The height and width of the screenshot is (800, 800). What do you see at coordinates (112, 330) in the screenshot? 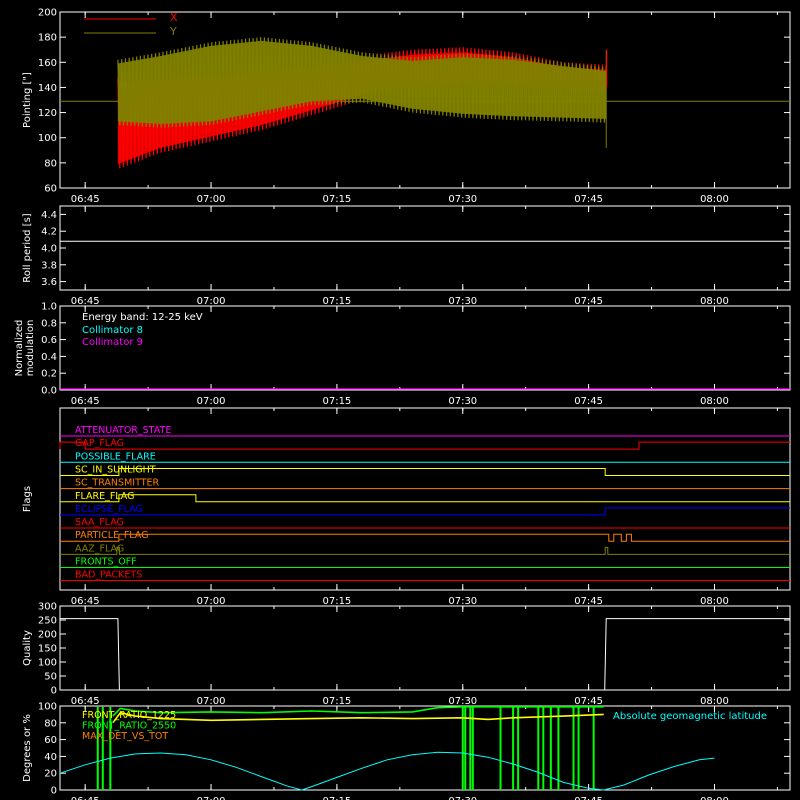
I see `legend-label-collimator-8: Collimator 8` at bounding box center [112, 330].